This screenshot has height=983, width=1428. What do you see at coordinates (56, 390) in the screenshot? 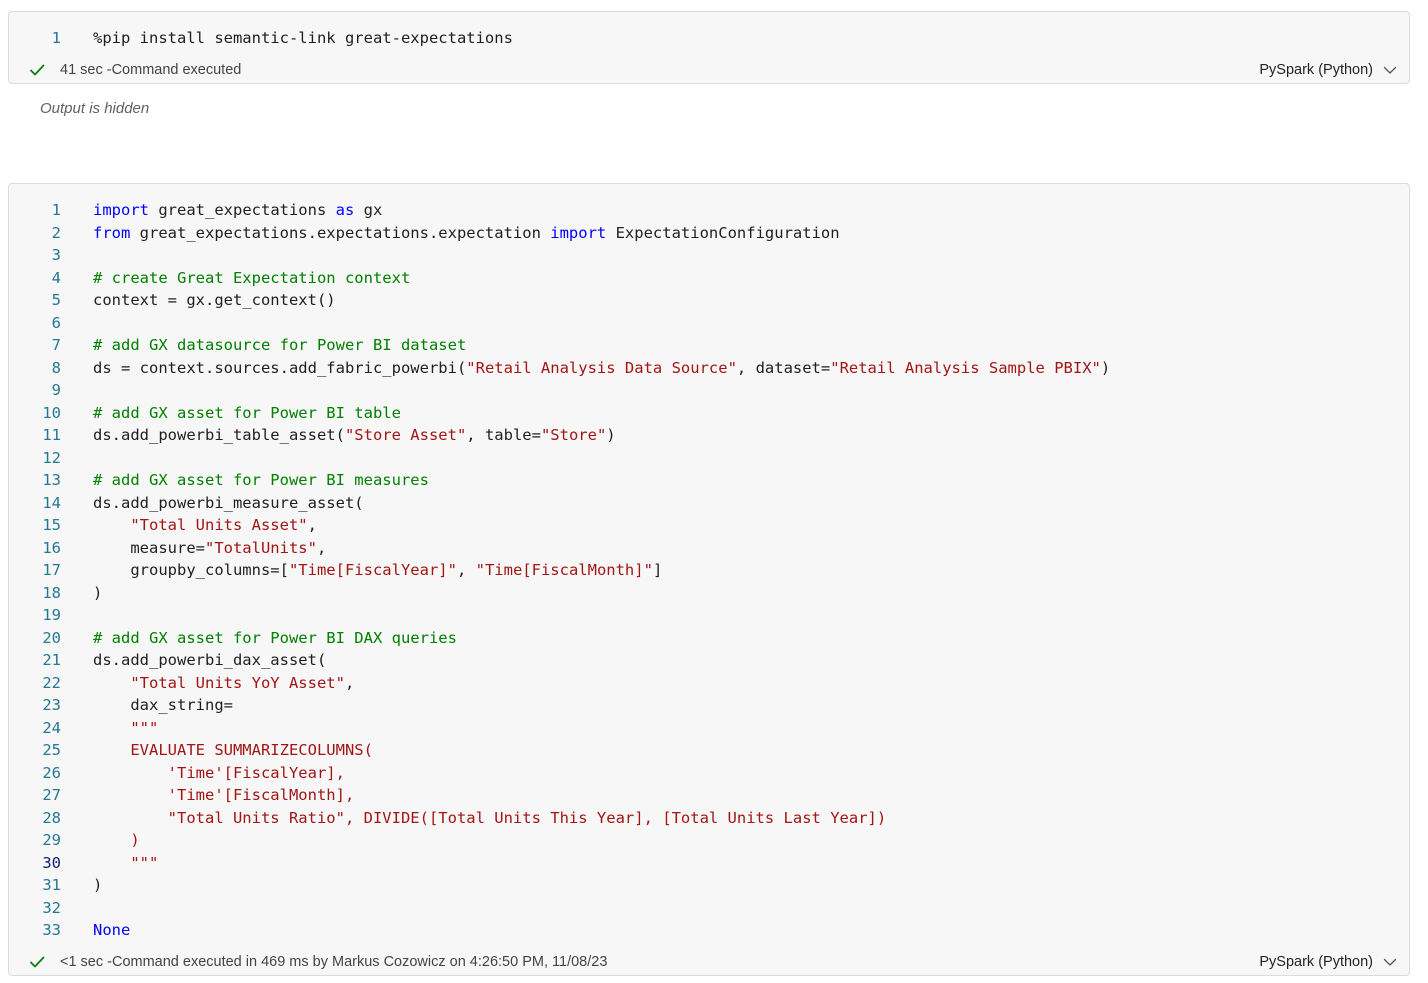
I see `line-number: 9` at bounding box center [56, 390].